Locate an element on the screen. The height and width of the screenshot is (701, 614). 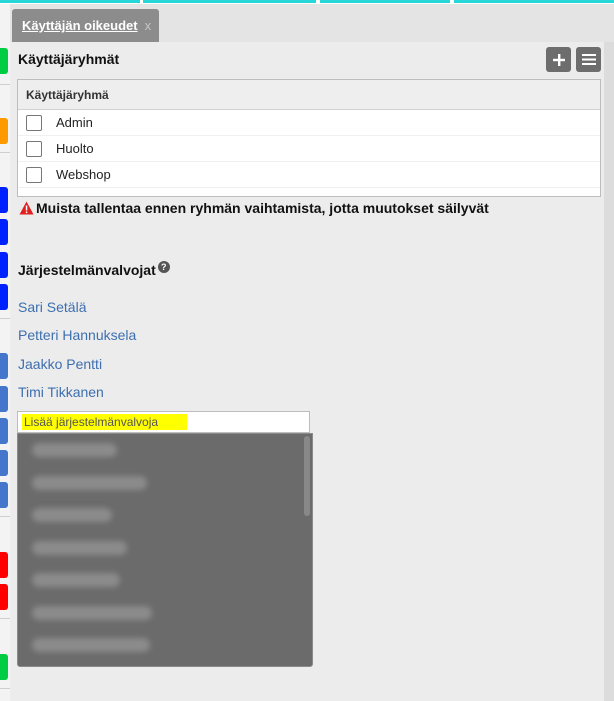
table-row: Admin is located at coordinates (309, 123).